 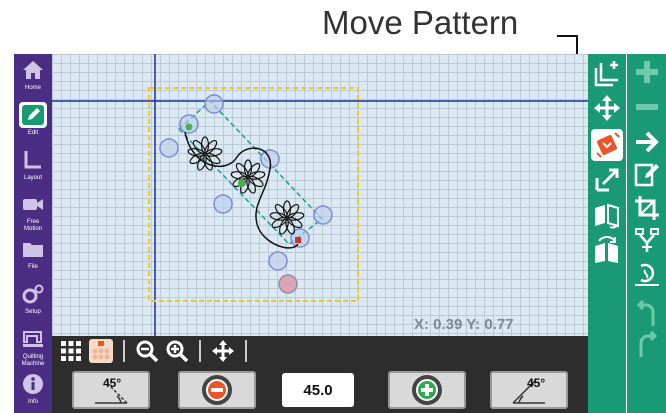 I want to click on plus-icon, so click(x=647, y=72).